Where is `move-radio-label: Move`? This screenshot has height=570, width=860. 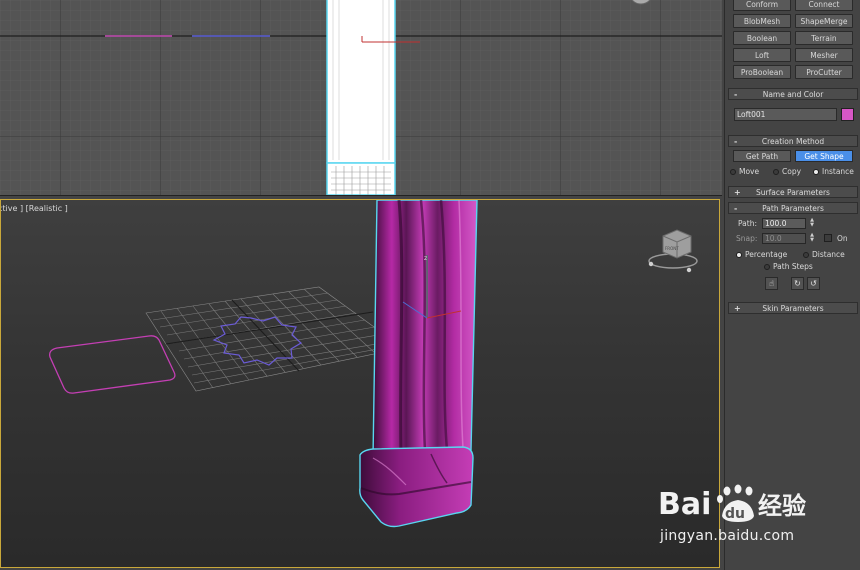
move-radio-label: Move is located at coordinates (749, 171).